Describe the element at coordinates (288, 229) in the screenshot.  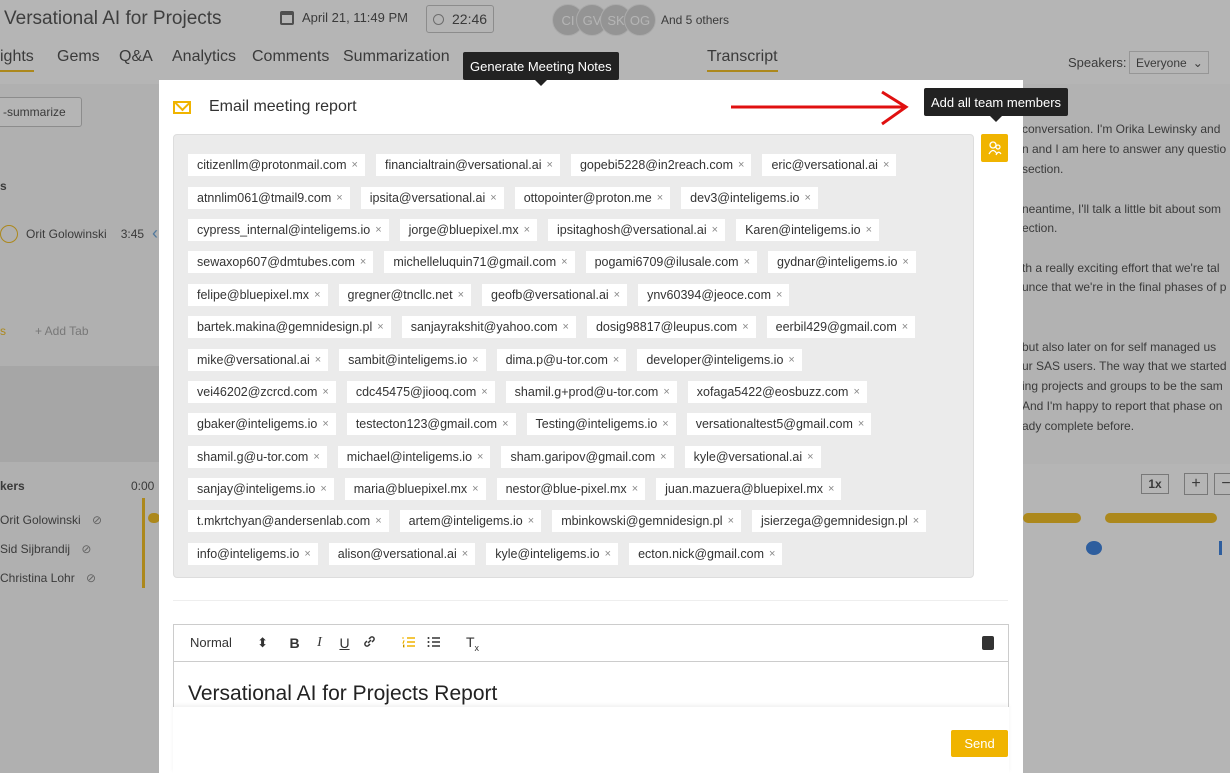
I see `recipient-chip: cypress_internal@inteligems.io ×` at that location.